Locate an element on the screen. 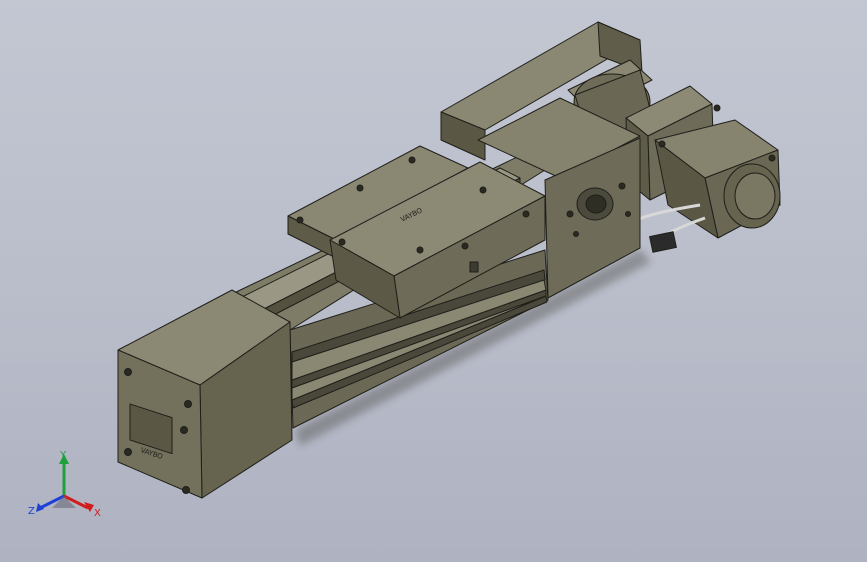 The height and width of the screenshot is (562, 867). triad-plane is located at coordinates (64, 502).